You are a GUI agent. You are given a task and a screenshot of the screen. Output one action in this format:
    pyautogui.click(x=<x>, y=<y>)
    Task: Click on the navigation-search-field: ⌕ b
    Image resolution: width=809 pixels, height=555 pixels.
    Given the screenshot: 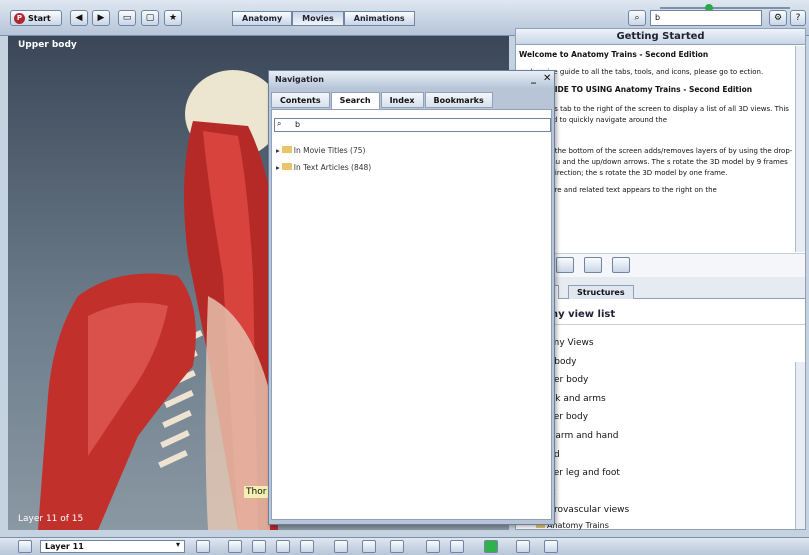 What is the action you would take?
    pyautogui.click(x=412, y=125)
    